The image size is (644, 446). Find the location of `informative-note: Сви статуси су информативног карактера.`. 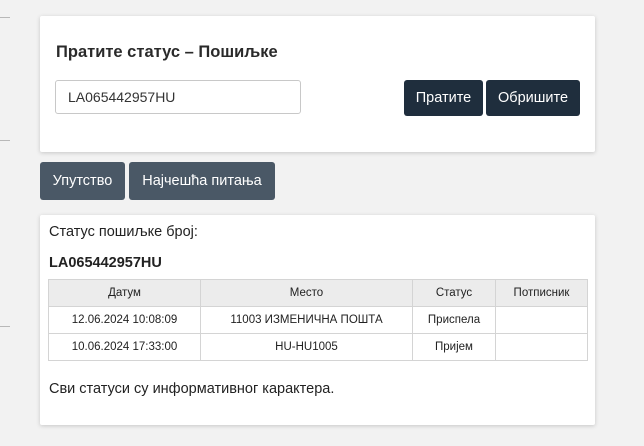

informative-note: Сви статуси су информативног карактера. is located at coordinates (192, 389).